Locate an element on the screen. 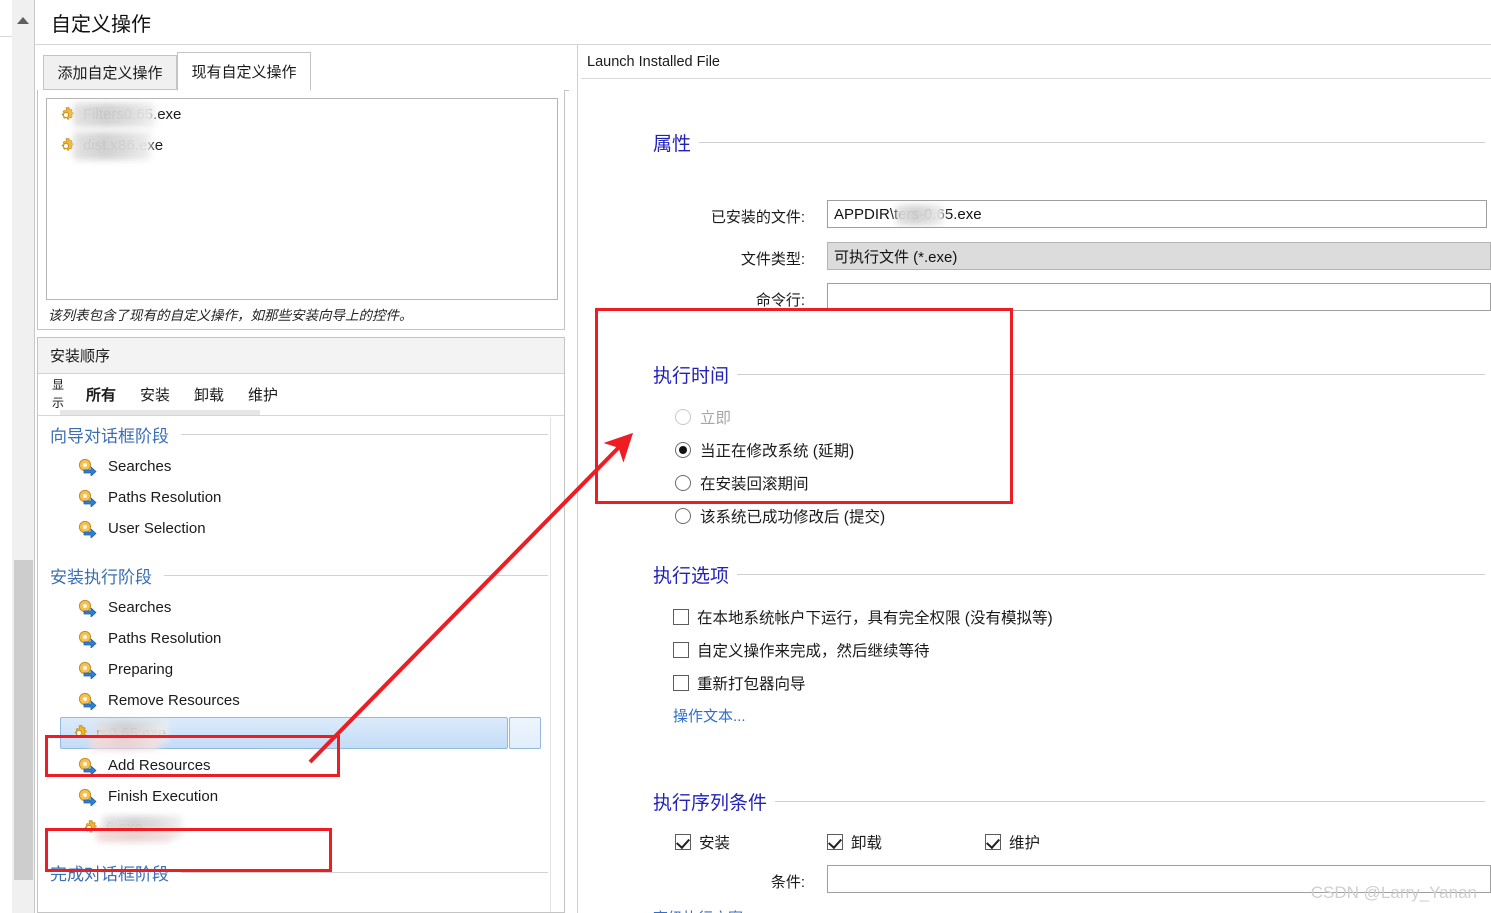  tab-existing-custom-action: 现有自定义操作 is located at coordinates (244, 71).